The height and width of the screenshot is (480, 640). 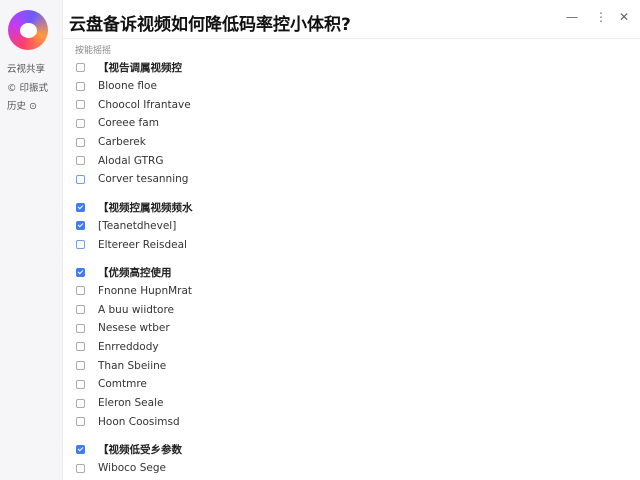 I want to click on list-item-label: Corver tesanning, so click(x=143, y=179).